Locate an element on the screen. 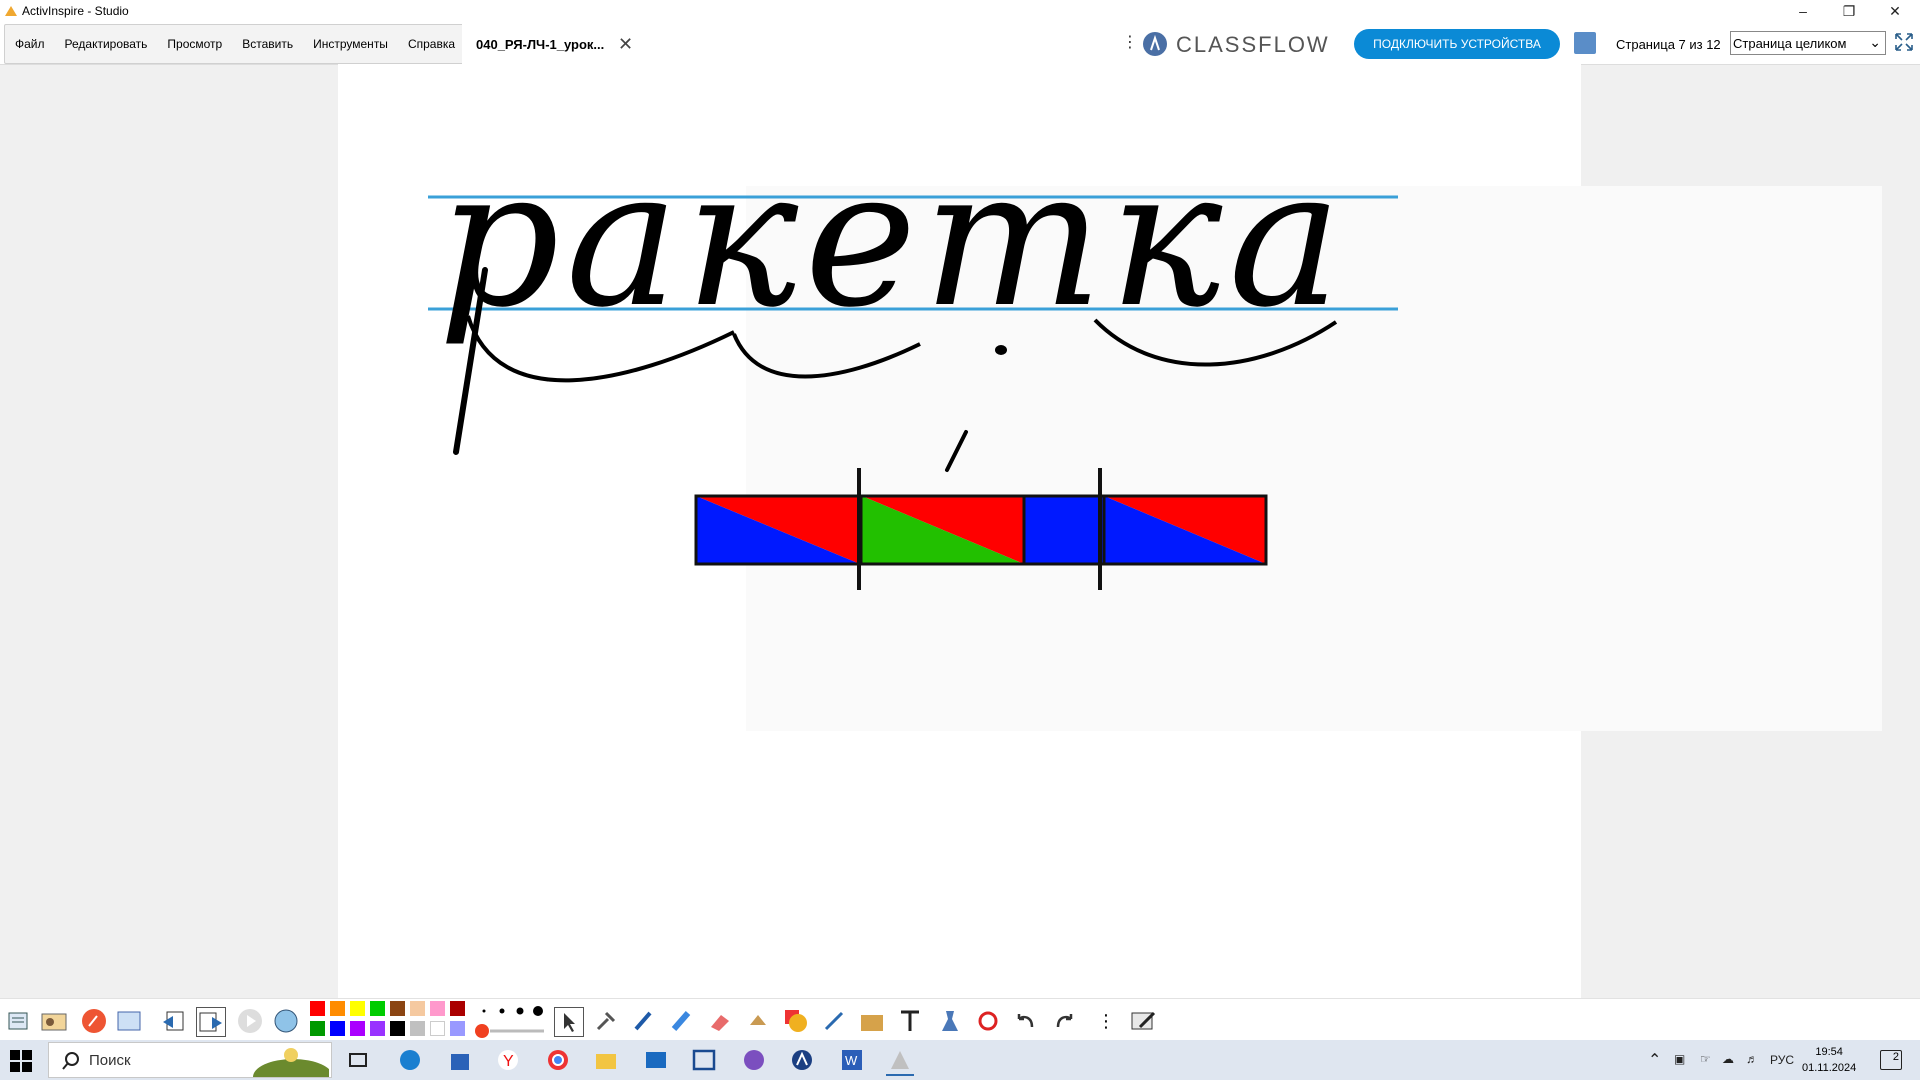 Image resolution: width=1920 pixels, height=1080 pixels. wifi-icon: ☞ is located at coordinates (1705, 1059).